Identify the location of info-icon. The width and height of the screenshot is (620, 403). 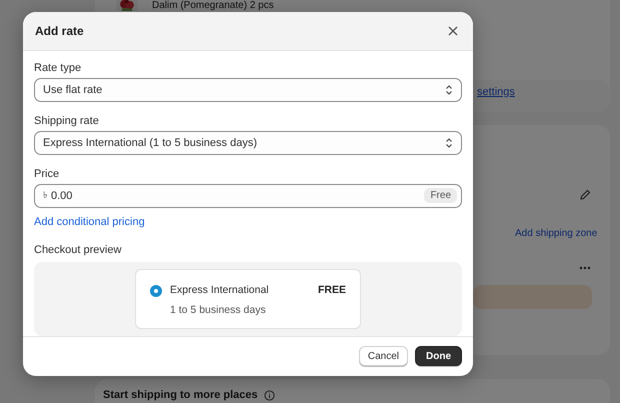
(269, 395).